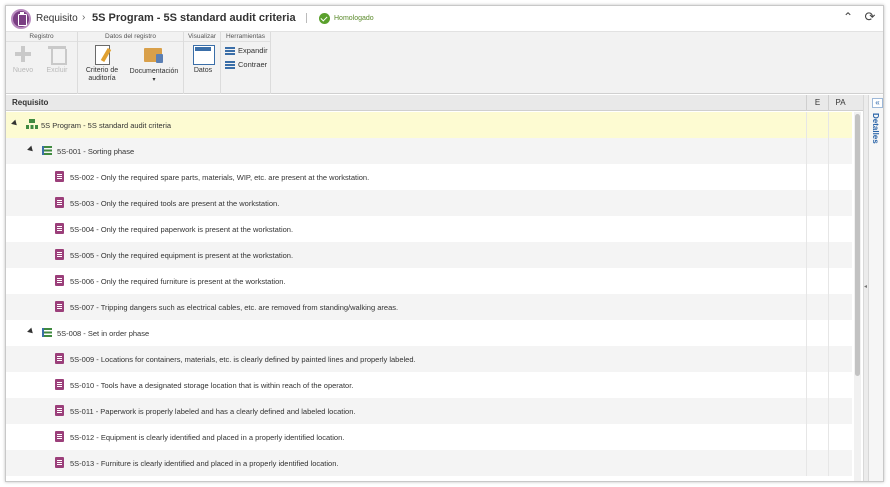 Image resolution: width=890 pixels, height=487 pixels. I want to click on documentation-button: Documentación ▾, so click(154, 64).